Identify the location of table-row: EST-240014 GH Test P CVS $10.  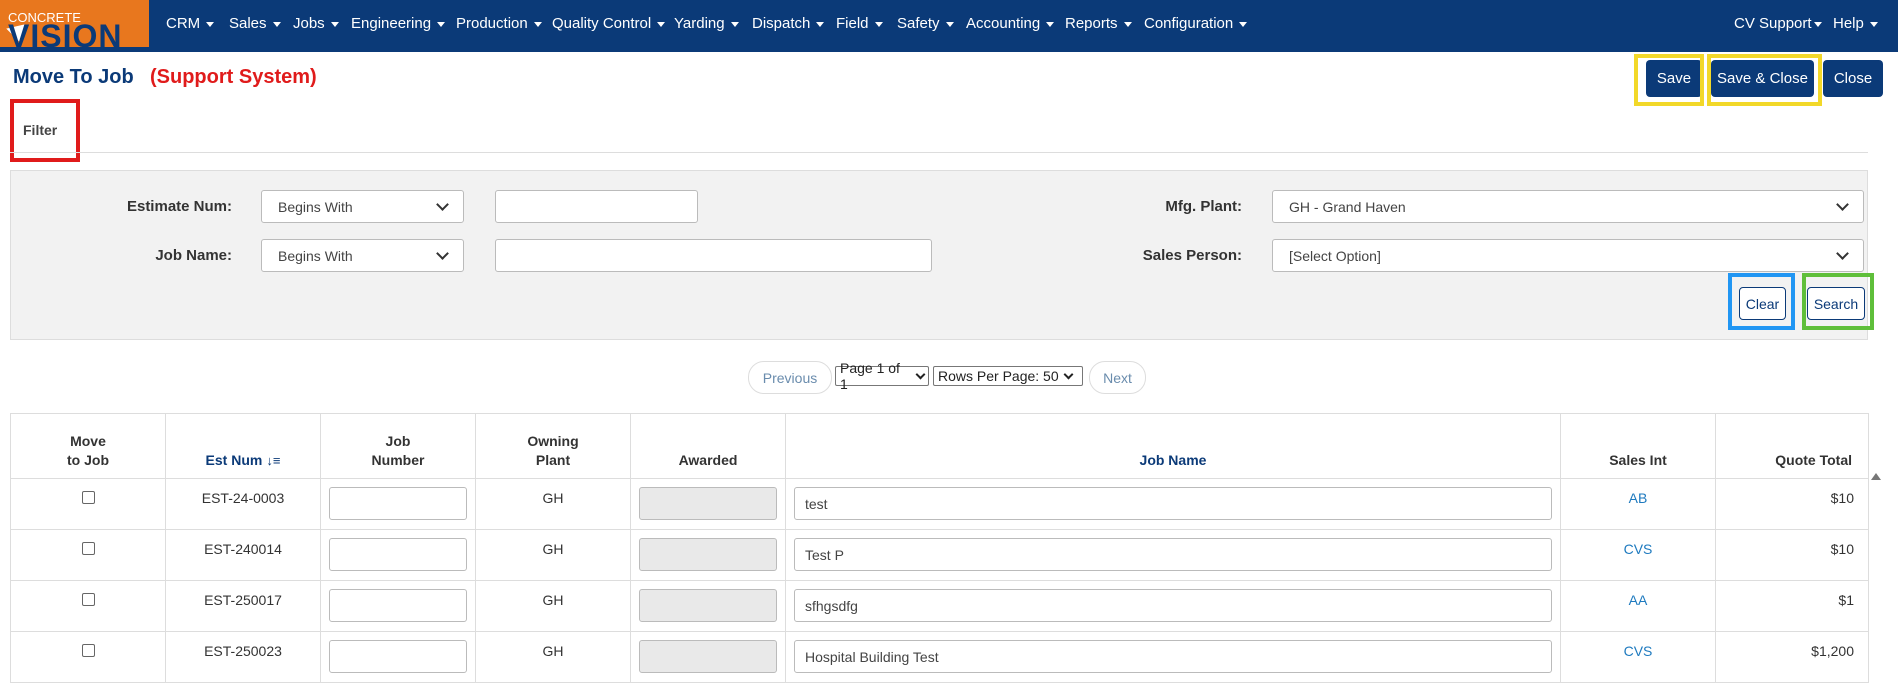
(939, 555).